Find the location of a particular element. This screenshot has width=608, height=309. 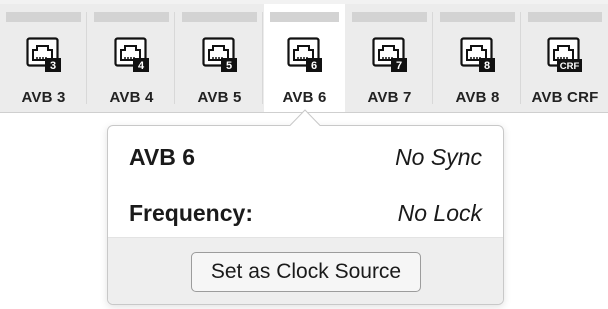

ethernet-port-icon: 6 is located at coordinates (304, 54).